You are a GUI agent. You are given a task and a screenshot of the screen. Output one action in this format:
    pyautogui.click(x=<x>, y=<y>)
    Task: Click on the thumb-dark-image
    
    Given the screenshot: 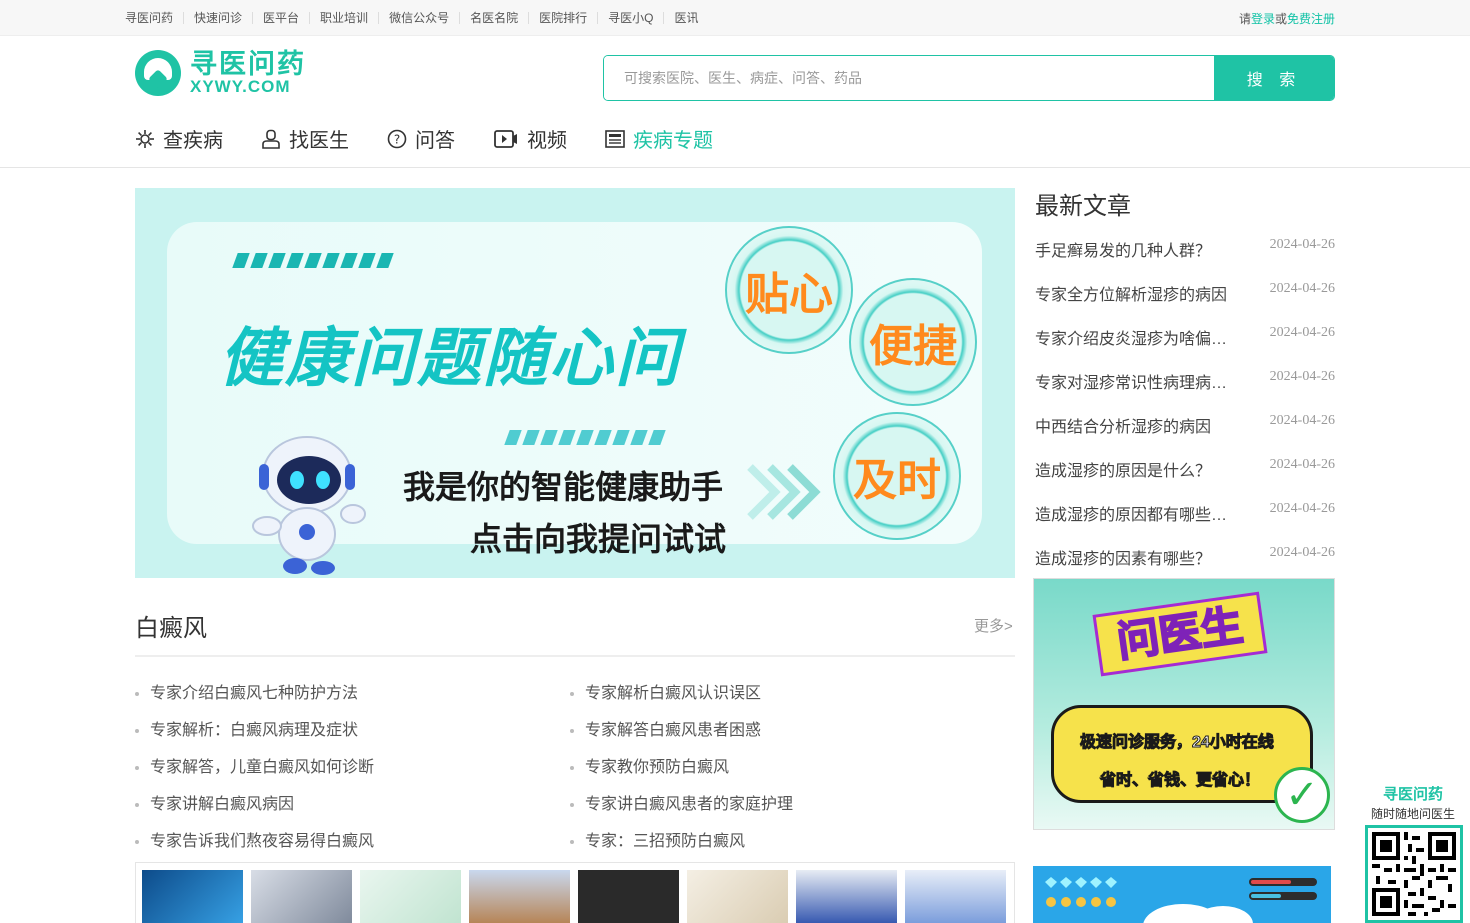 What is the action you would take?
    pyautogui.click(x=628, y=896)
    